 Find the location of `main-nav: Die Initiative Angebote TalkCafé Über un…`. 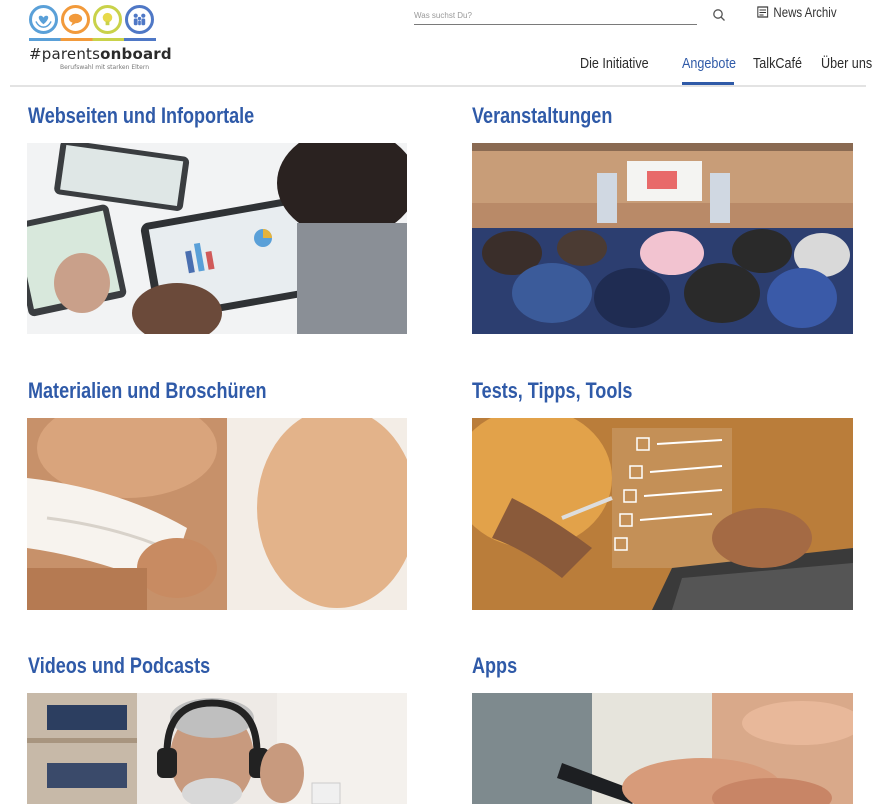

main-nav: Die Initiative Angebote TalkCafé Über un… is located at coordinates (728, 70).